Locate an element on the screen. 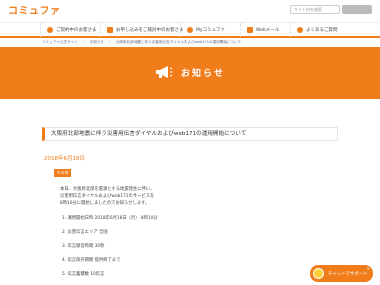  logo-text: コミュファ is located at coordinates (34, 11).